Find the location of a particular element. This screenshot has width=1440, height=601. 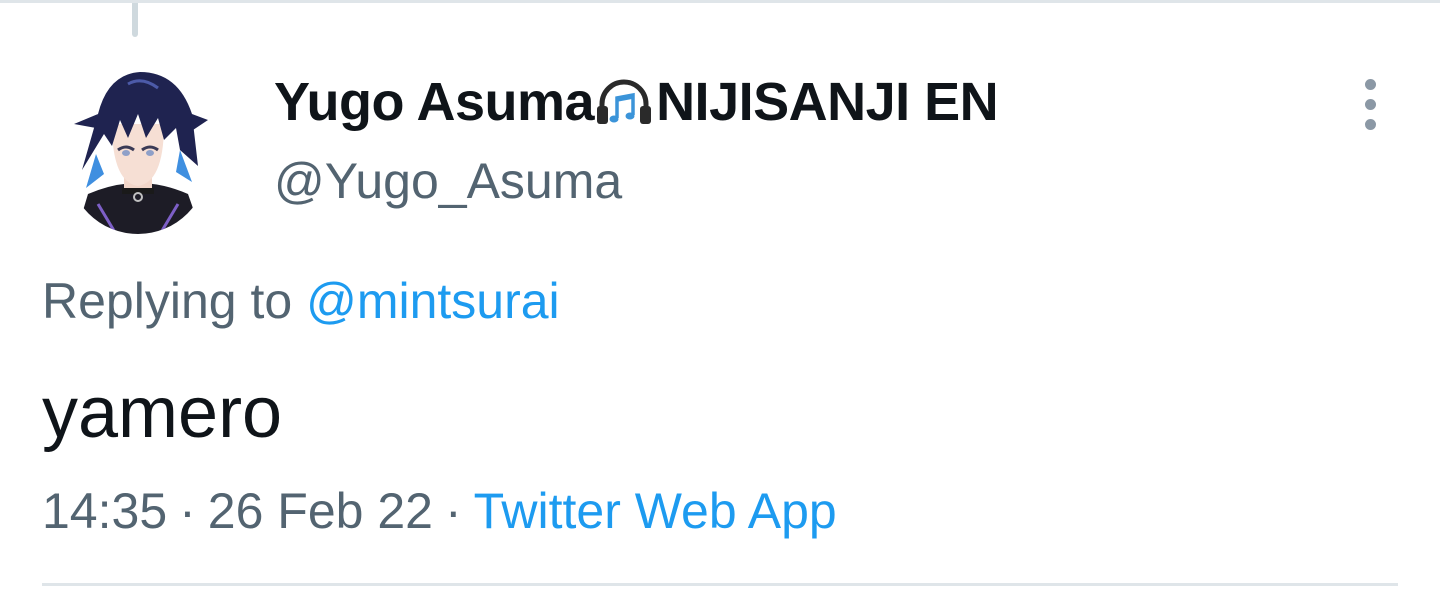

more-vertical-icon-dot3 is located at coordinates (1370, 124).